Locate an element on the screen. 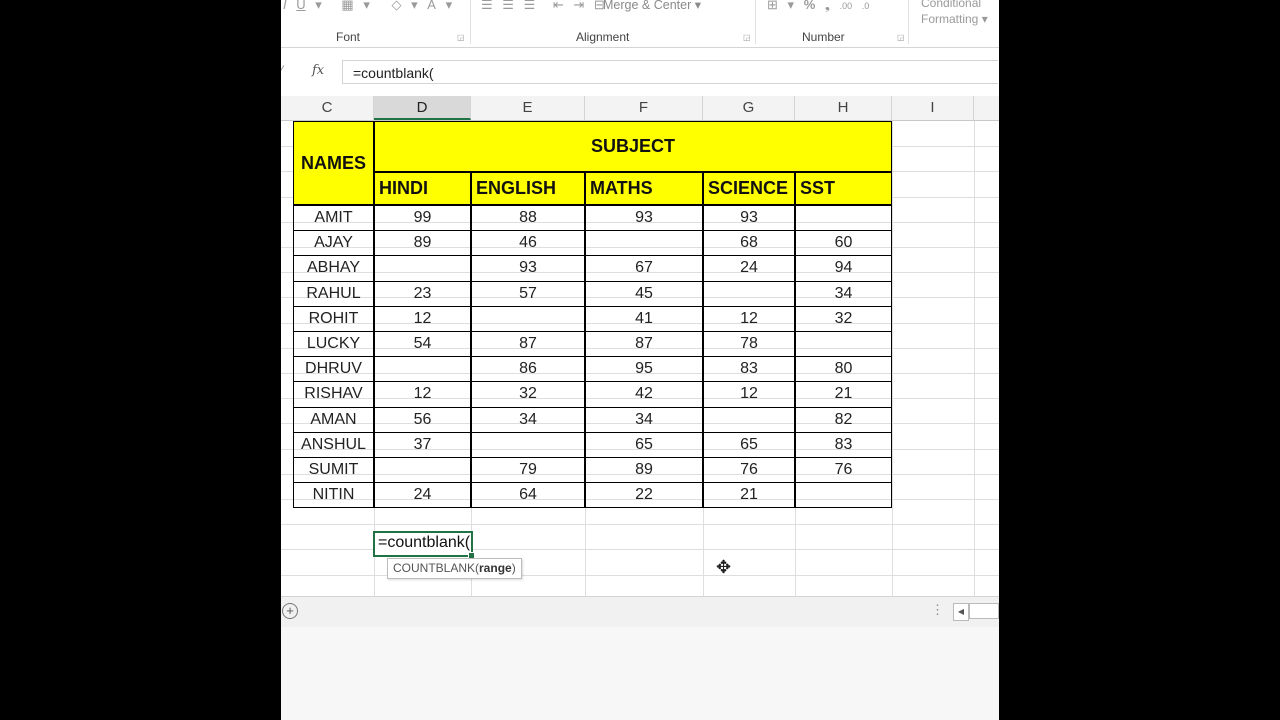 Image resolution: width=1280 pixels, height=720 pixels. underline-icon: U is located at coordinates (300, 6).